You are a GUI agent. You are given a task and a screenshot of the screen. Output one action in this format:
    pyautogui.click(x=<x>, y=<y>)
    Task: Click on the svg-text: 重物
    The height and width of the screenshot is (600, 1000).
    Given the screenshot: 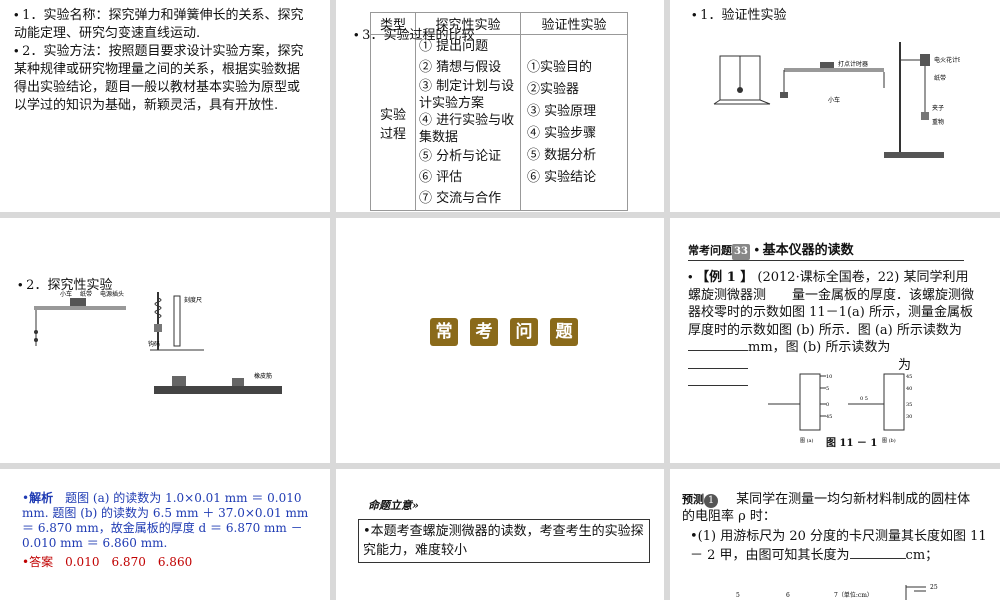 What is the action you would take?
    pyautogui.click(x=938, y=122)
    